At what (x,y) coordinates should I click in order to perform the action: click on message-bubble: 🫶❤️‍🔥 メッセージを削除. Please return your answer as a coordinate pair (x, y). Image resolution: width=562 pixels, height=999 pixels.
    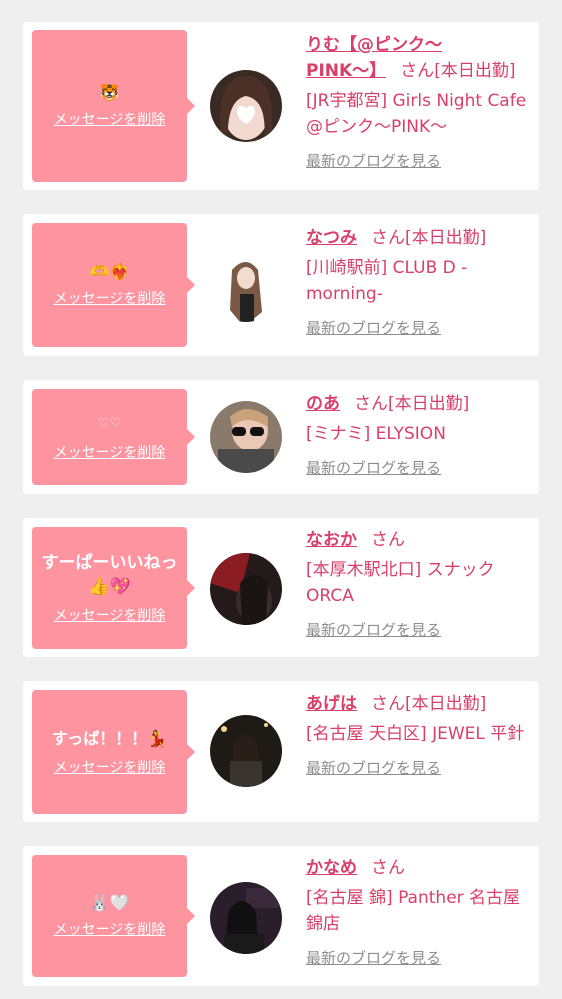
    Looking at the image, I should click on (113, 285).